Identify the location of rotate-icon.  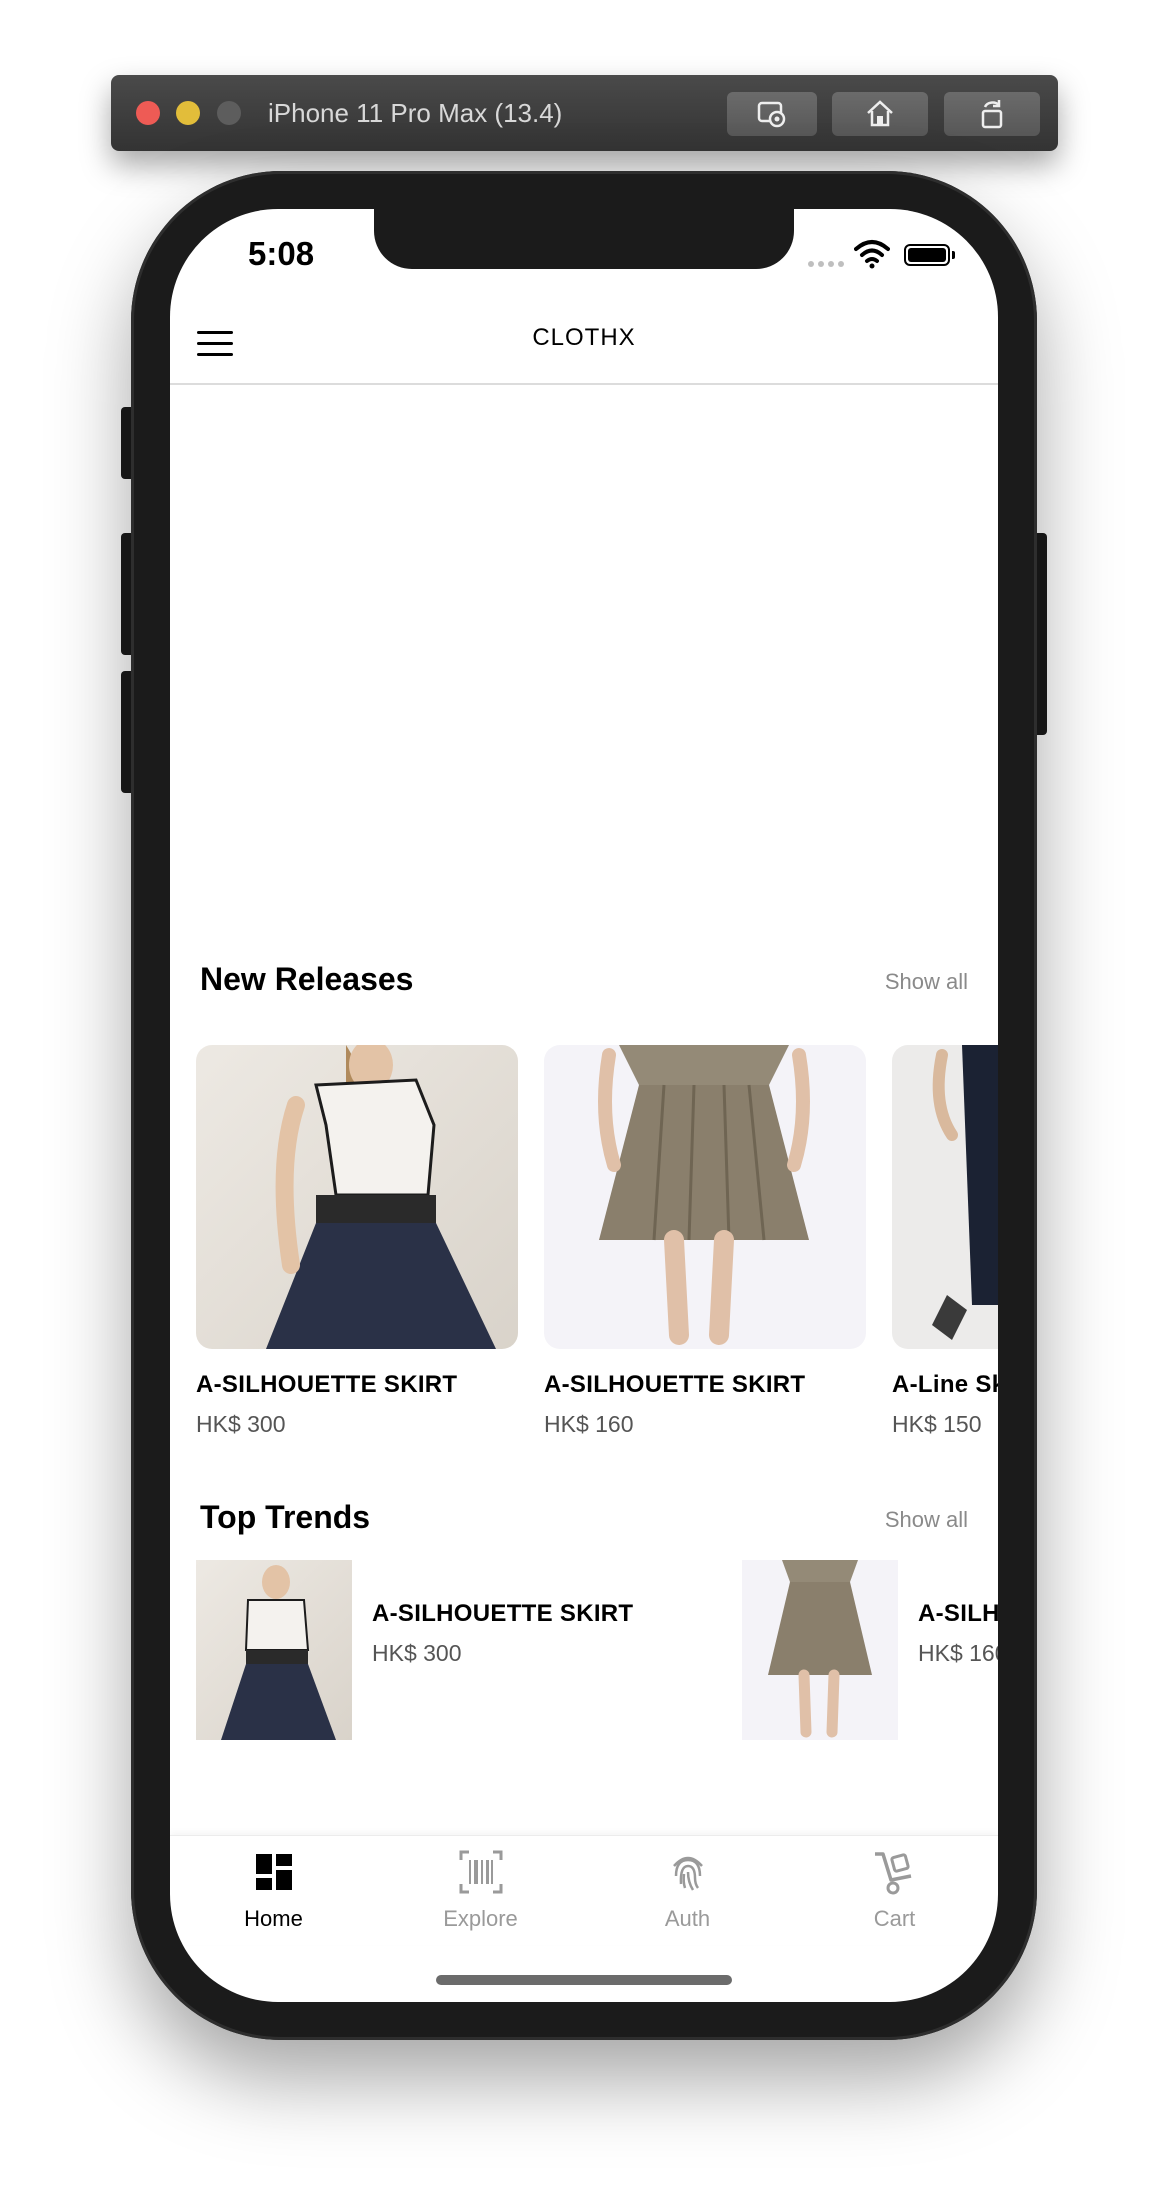
(992, 114).